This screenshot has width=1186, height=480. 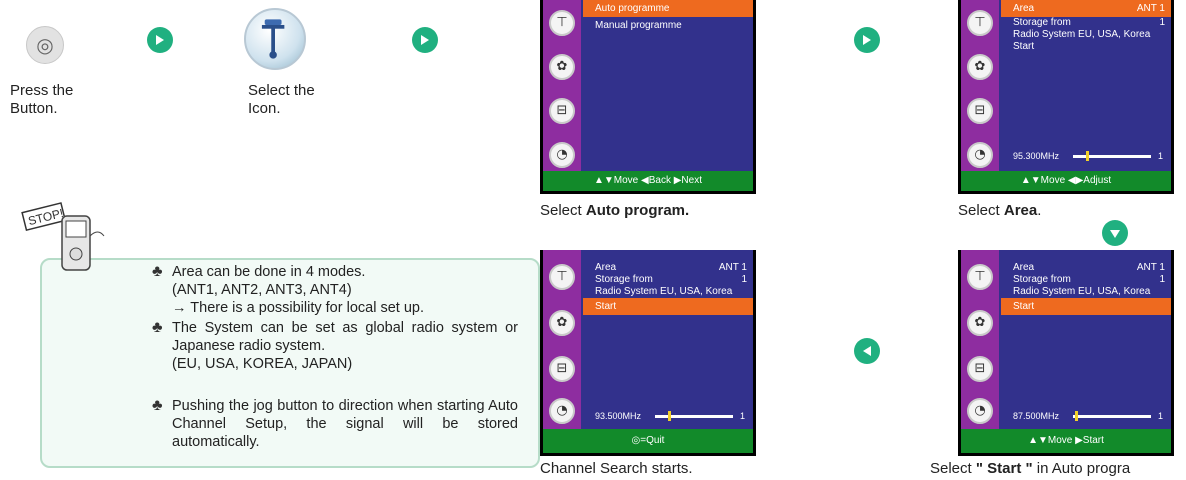 I want to click on screen-footer: ◎=Quit, so click(x=648, y=441).